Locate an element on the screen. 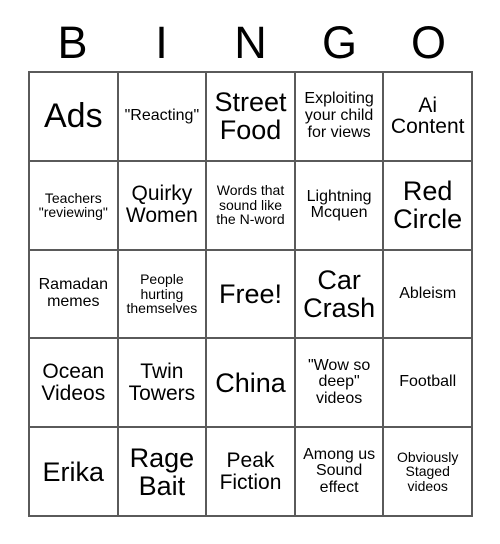  bingo-cell-label: Car Crash is located at coordinates (339, 293).